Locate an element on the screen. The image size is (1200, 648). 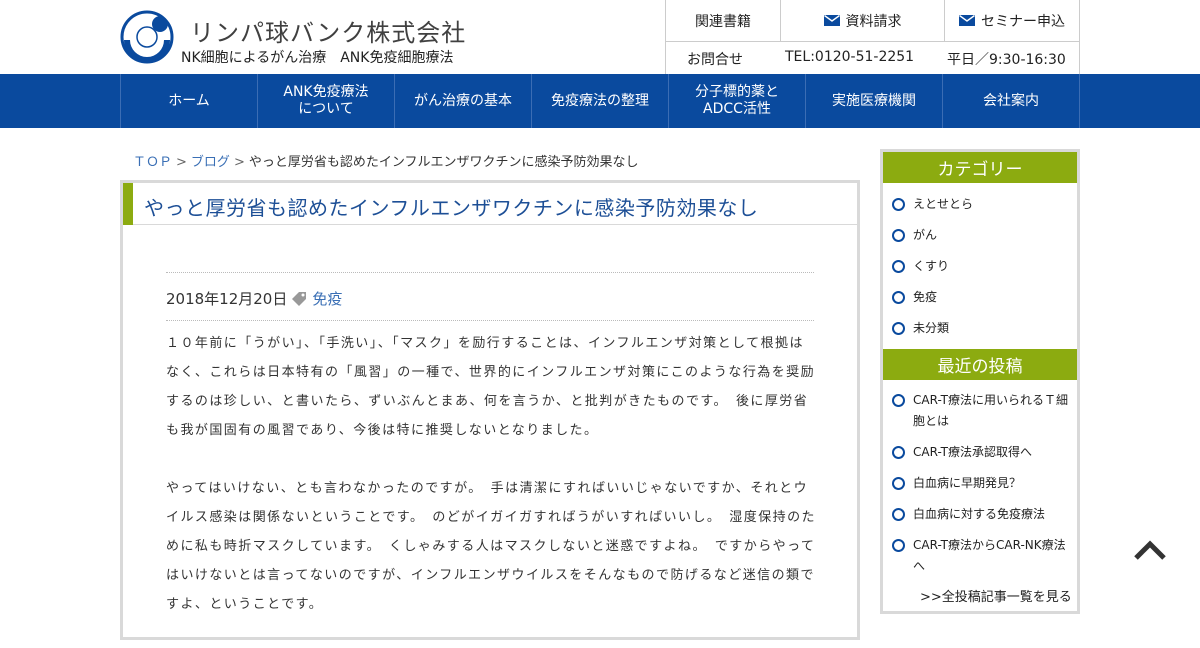
recent-posts-heading: 最近の投稿 is located at coordinates (980, 364).